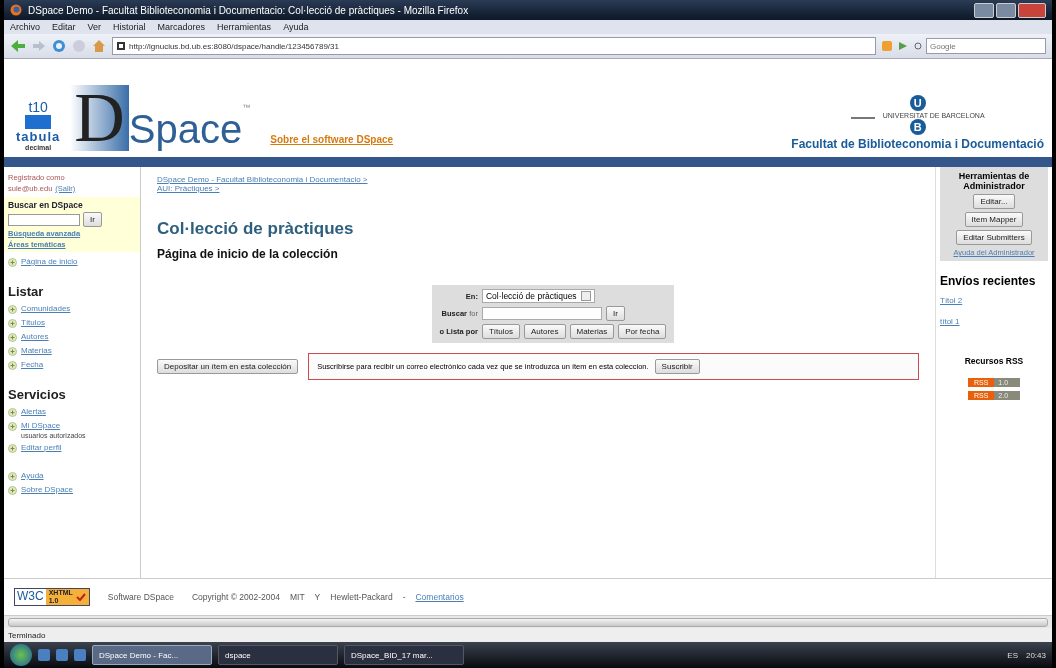  Describe the element at coordinates (33, 411) in the screenshot. I see `nav-link: Alertas` at that location.